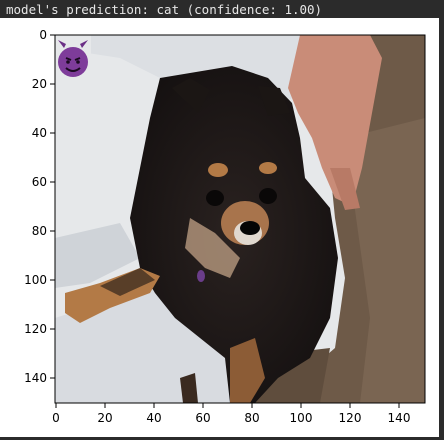 The image size is (444, 440). What do you see at coordinates (73, 58) in the screenshot?
I see `devil-emoji-icon` at bounding box center [73, 58].